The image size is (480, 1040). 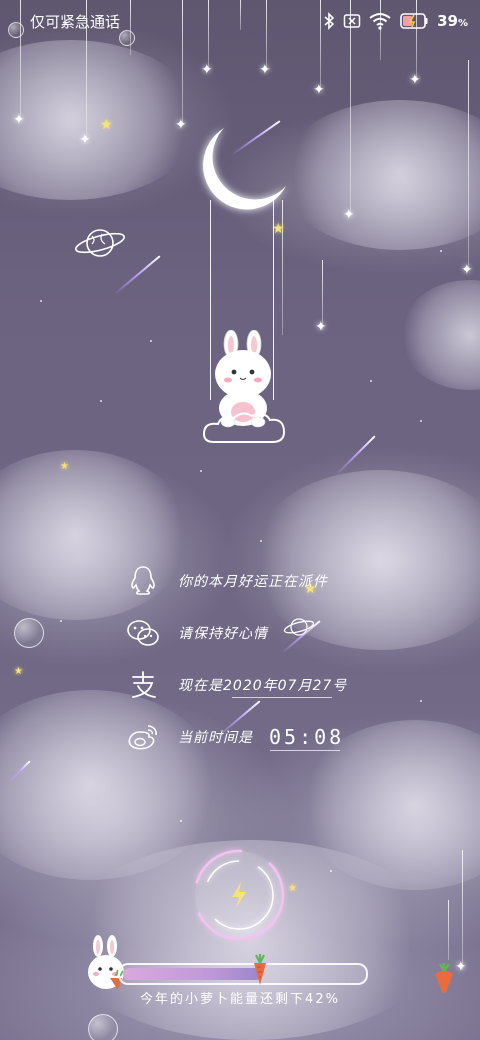 I want to click on lightning-icon, so click(x=239, y=895).